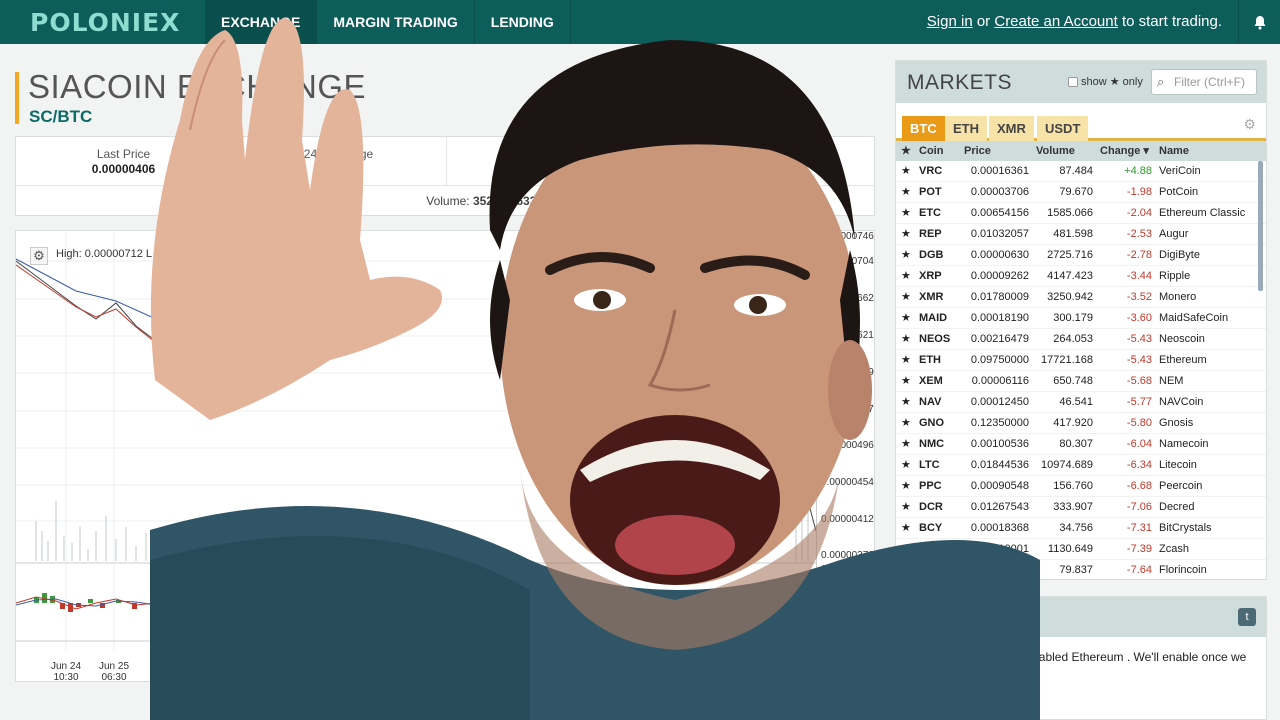  Describe the element at coordinates (1204, 82) in the screenshot. I see `market-filter-input: ⌕ Filter (Ctrl+F)` at that location.